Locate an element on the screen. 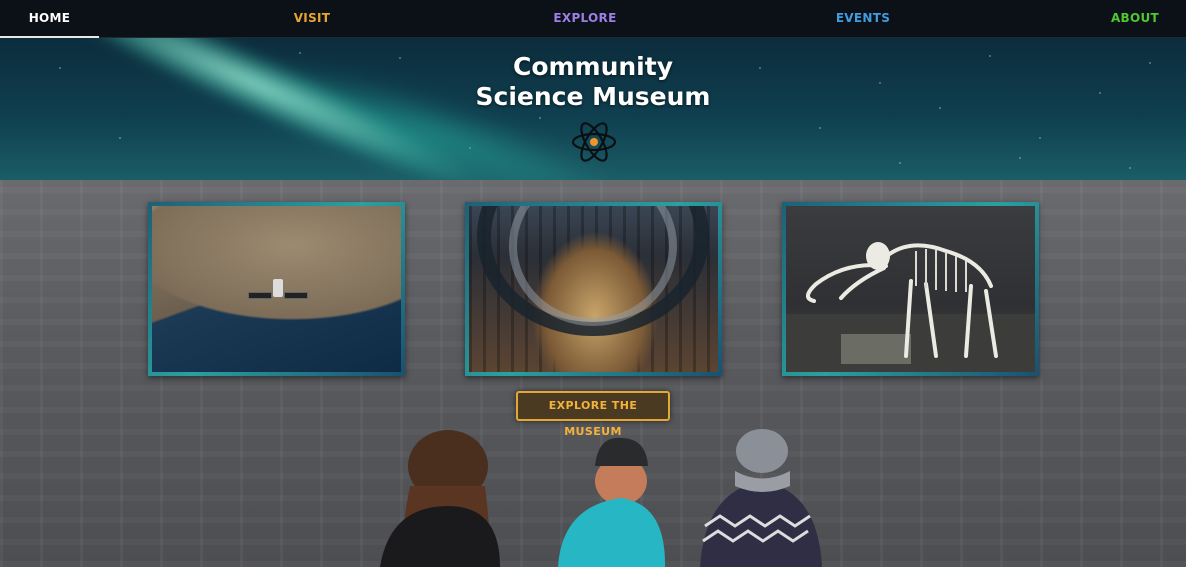 This screenshot has width=1186, height=567. atom-icon is located at coordinates (594, 142).